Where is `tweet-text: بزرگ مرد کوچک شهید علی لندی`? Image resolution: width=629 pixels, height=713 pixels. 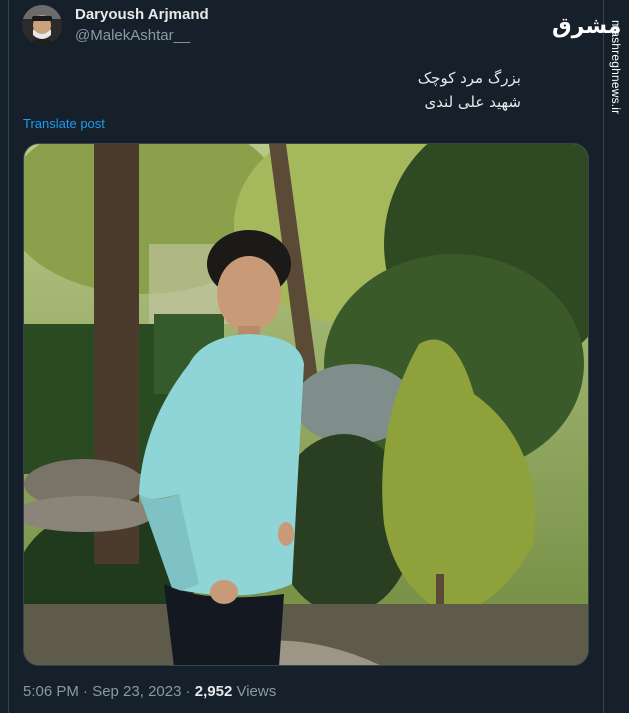
tweet-text: بزرگ مرد کوچک شهید علی لندی is located at coordinates (469, 90).